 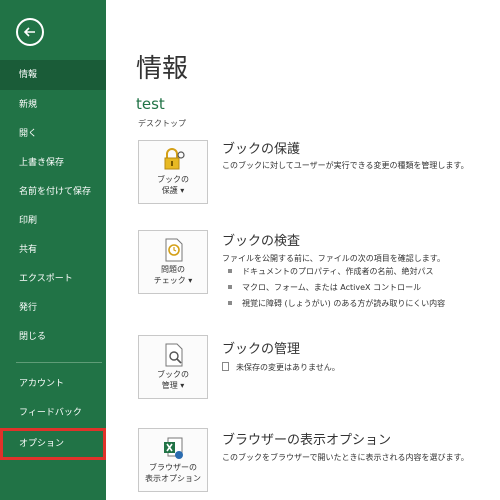 I want to click on inspect-bullet: マクロ、フォーム、または ActiveX コントロール, so click(x=324, y=287).